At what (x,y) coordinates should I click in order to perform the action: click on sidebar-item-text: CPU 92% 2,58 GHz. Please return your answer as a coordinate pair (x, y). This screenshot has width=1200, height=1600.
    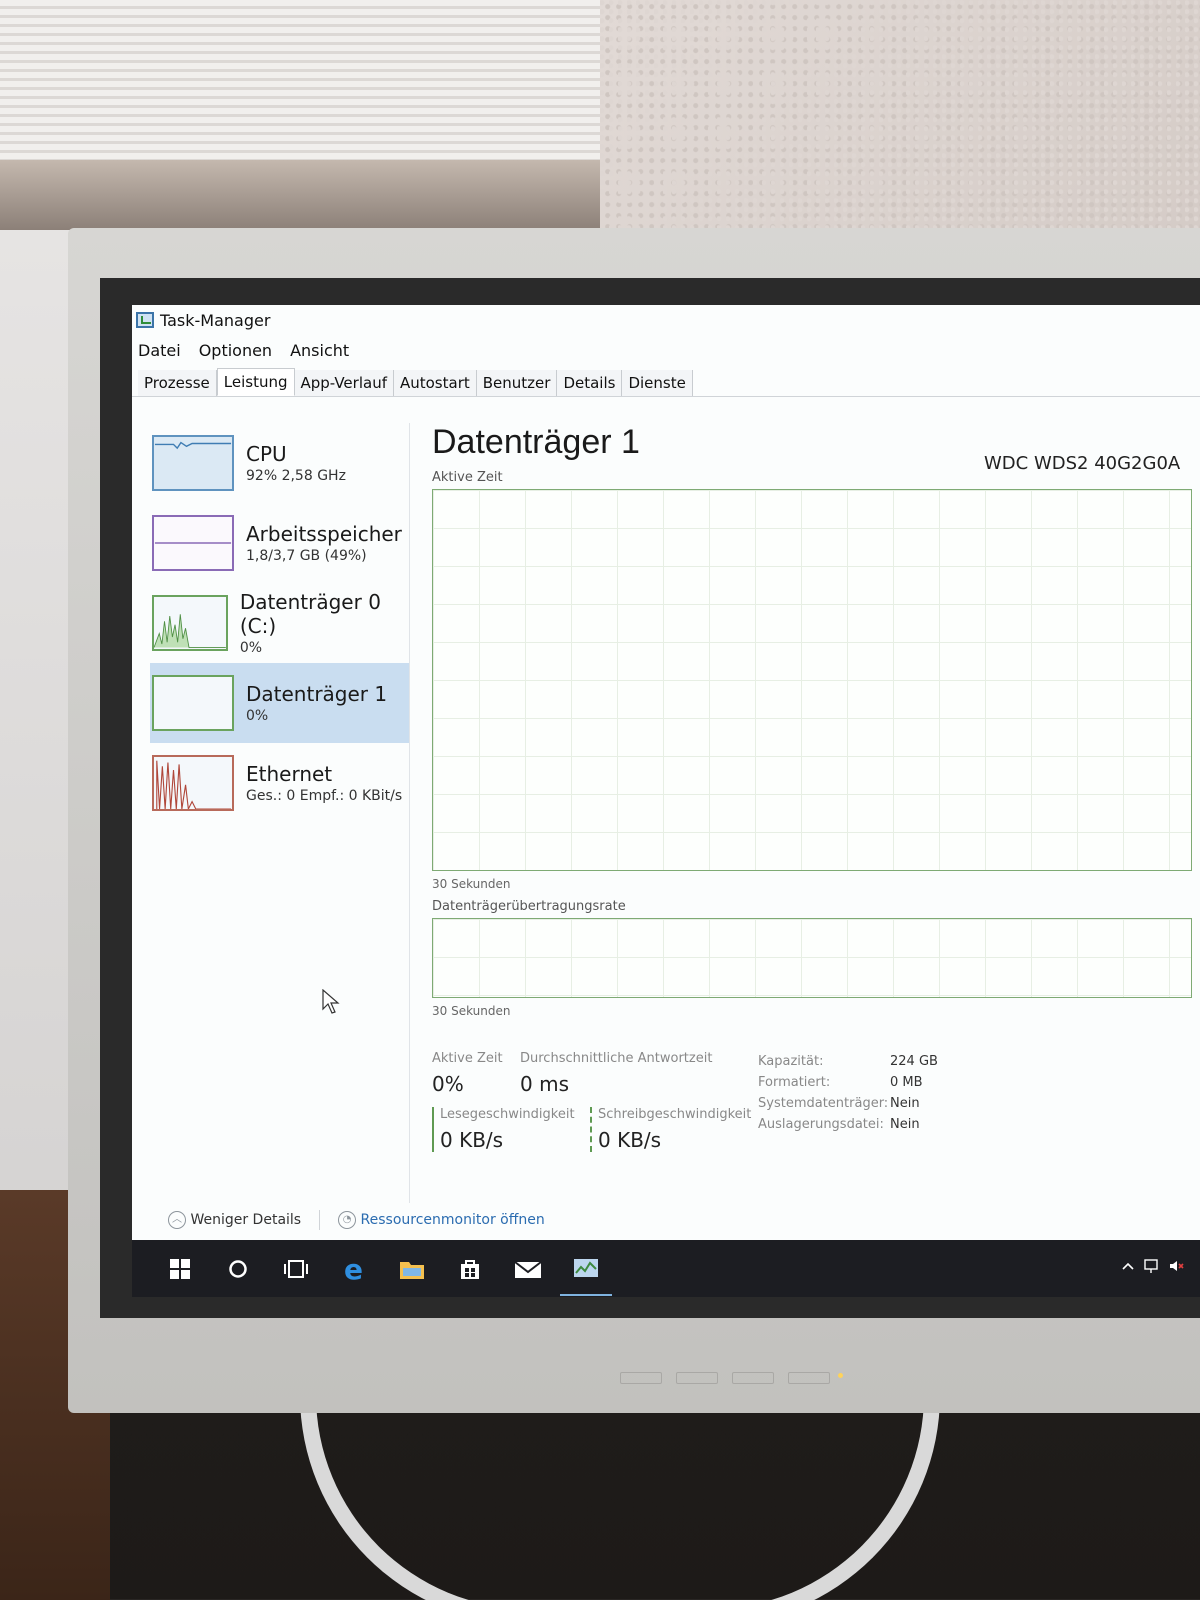
    Looking at the image, I should click on (296, 463).